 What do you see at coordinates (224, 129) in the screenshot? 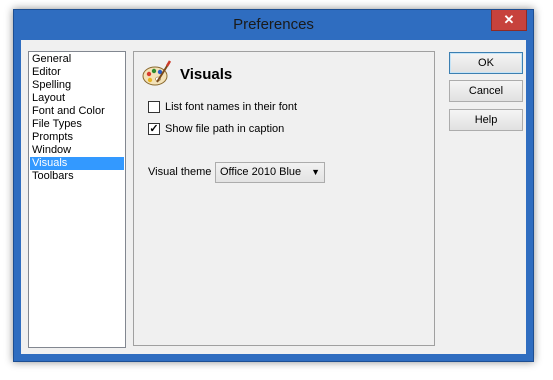
I see `show-file-path-label: Show file path in caption` at bounding box center [224, 129].